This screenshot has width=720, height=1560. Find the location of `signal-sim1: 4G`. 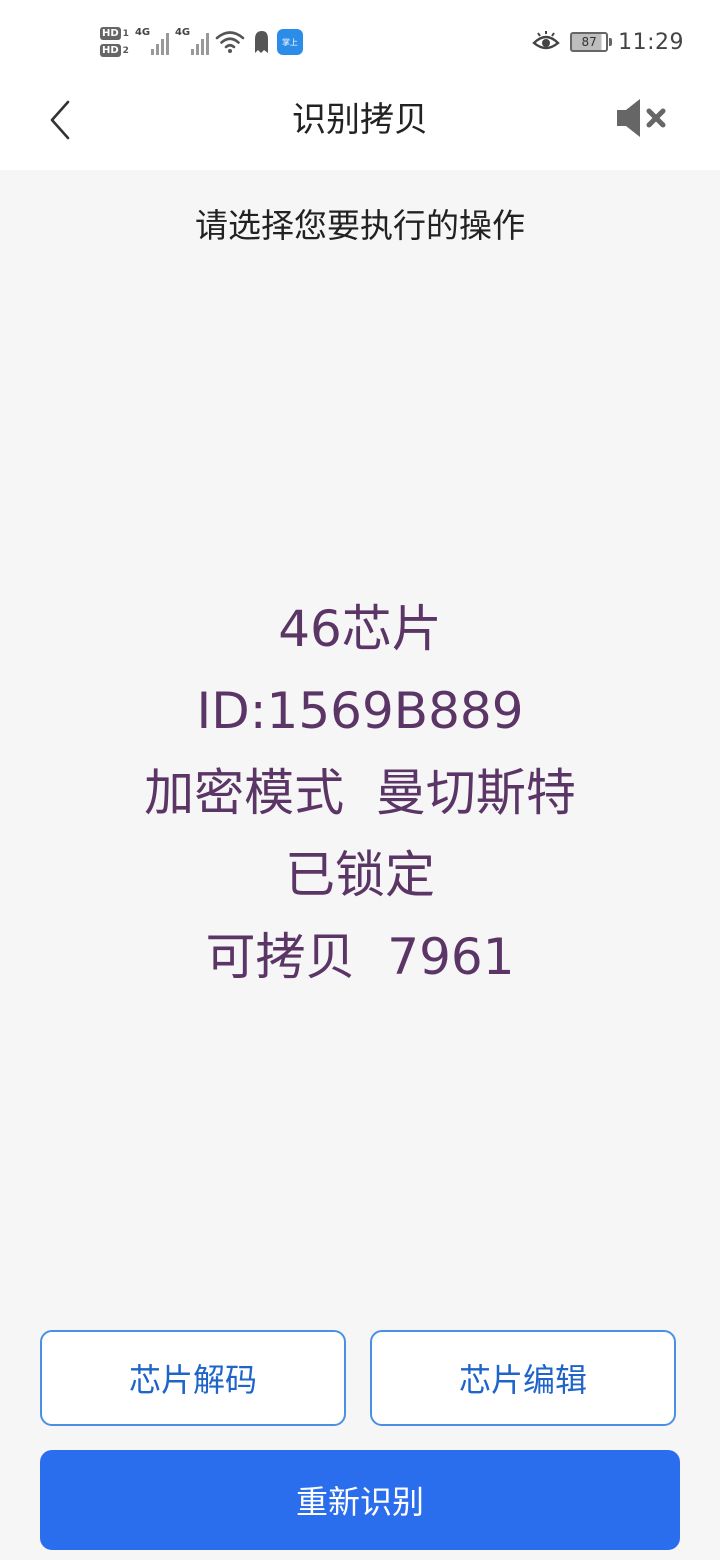

signal-sim1: 4G is located at coordinates (151, 41).